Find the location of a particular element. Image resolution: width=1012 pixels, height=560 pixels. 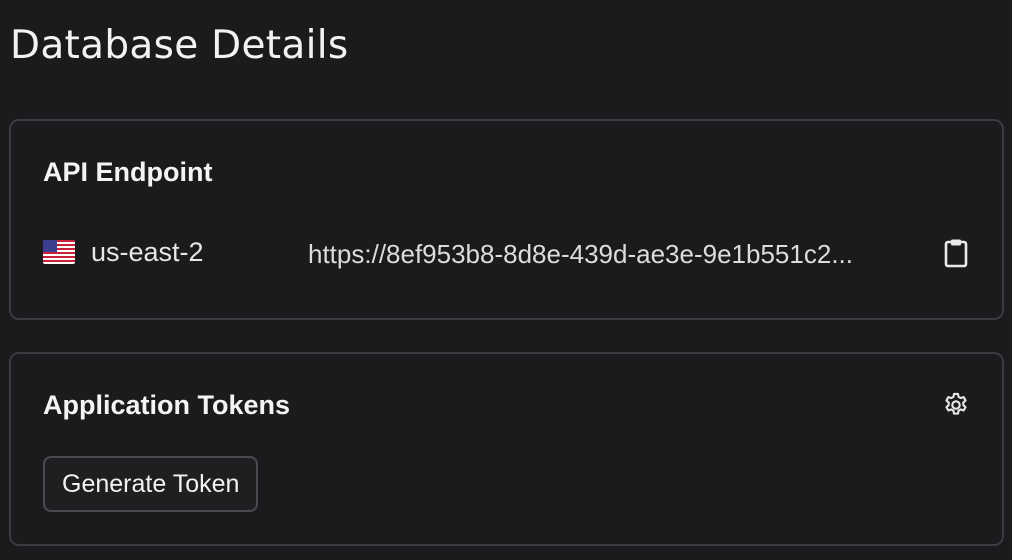

copy-endpoint-button is located at coordinates (956, 253).